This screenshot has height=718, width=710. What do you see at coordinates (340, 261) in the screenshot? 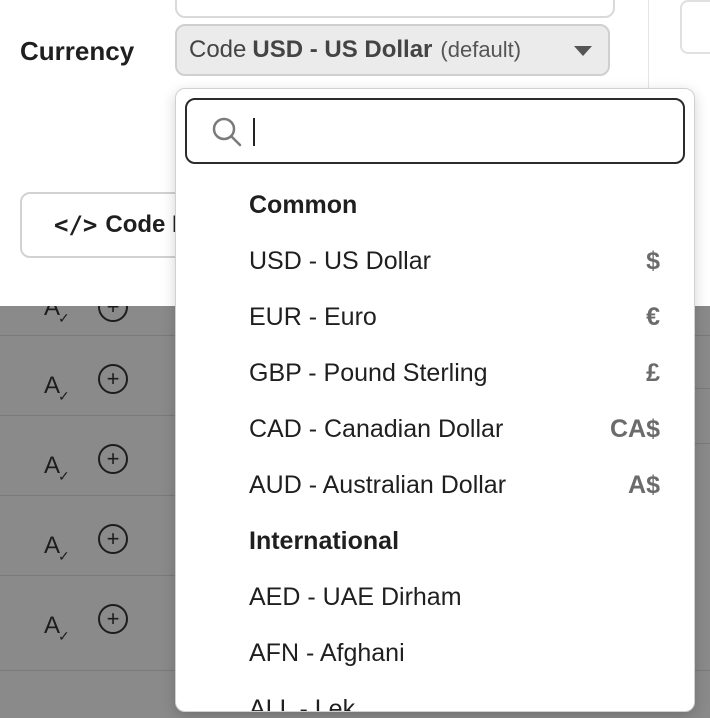
I see `option-label: USD - US Dollar` at bounding box center [340, 261].